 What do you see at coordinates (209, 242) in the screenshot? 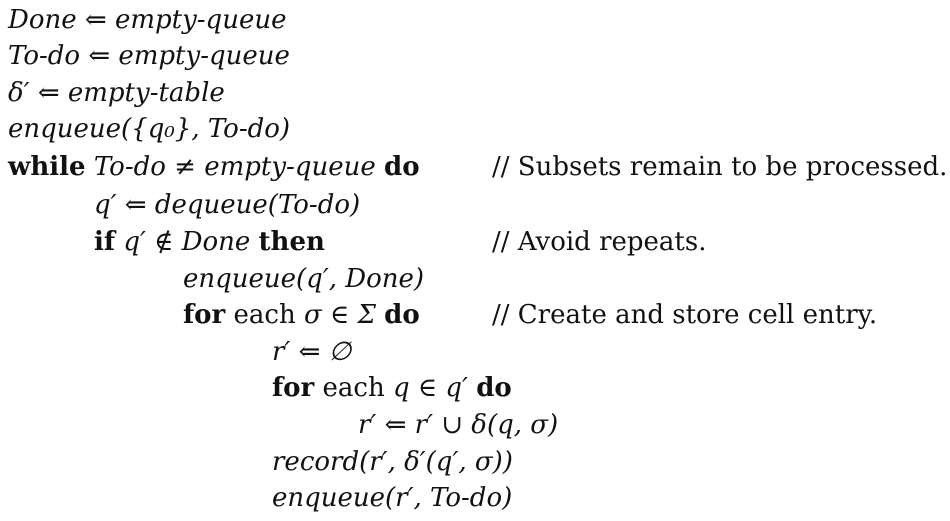
I see `code-line-7: if q′ ∉ Done then` at bounding box center [209, 242].